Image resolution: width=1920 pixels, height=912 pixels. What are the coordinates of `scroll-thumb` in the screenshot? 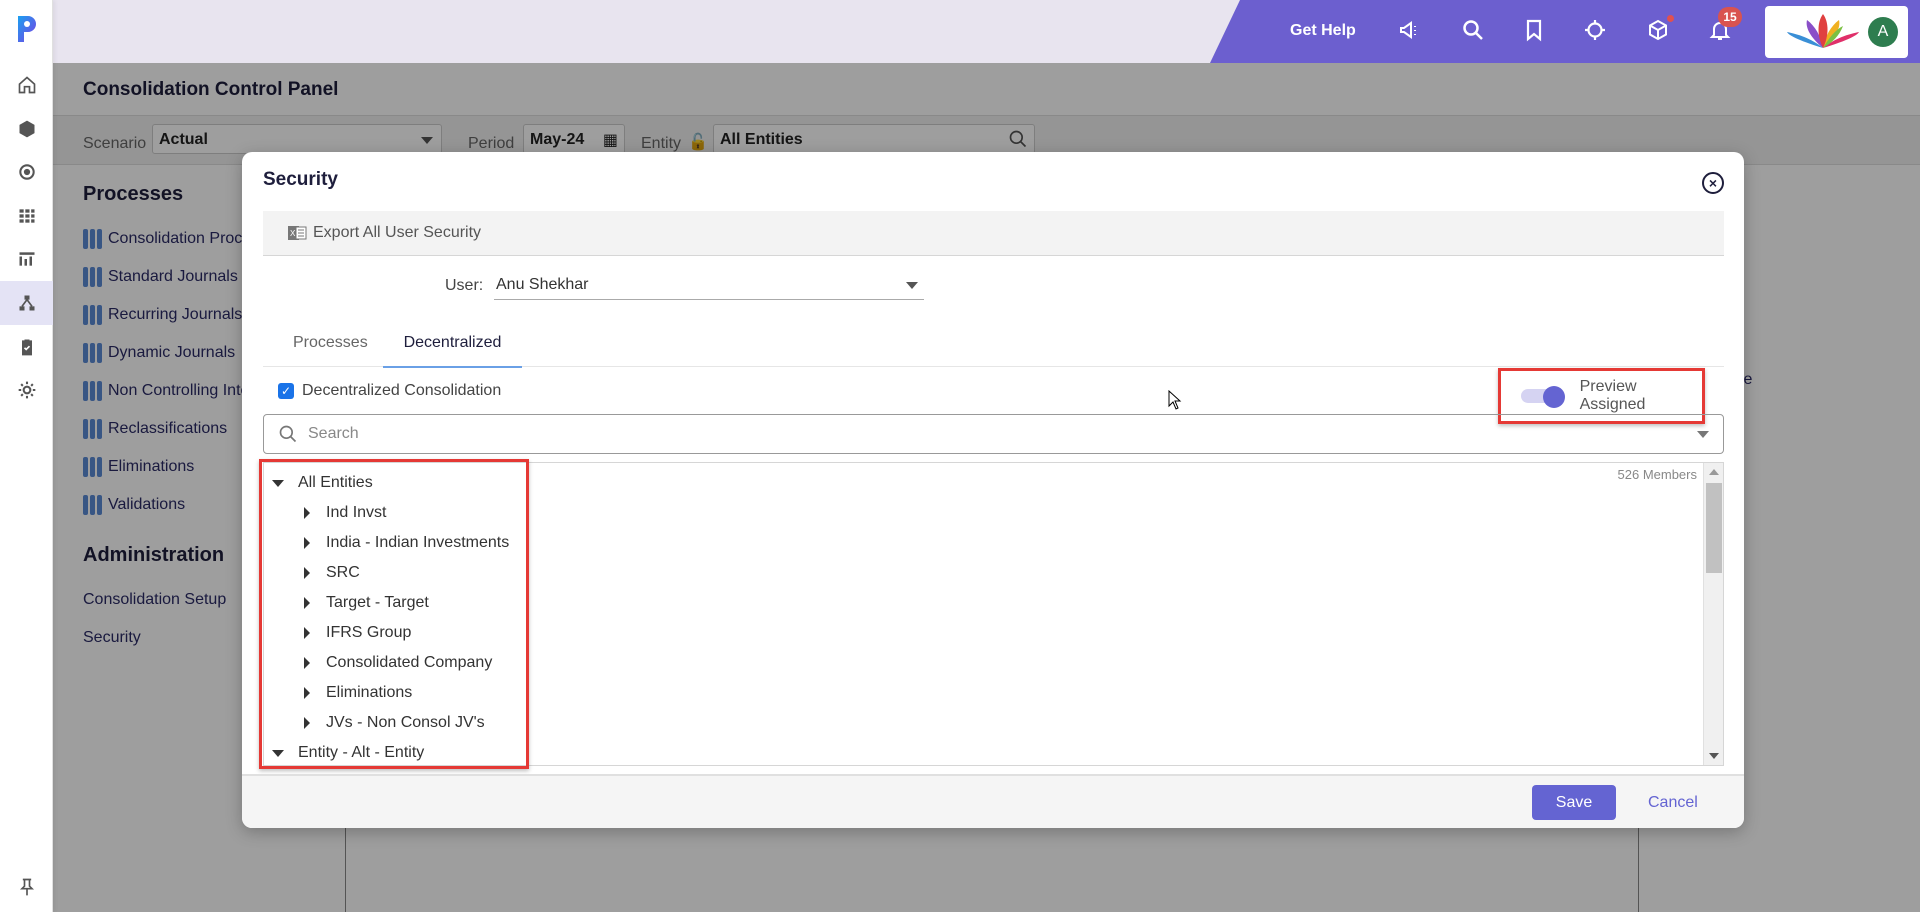 It's located at (1714, 528).